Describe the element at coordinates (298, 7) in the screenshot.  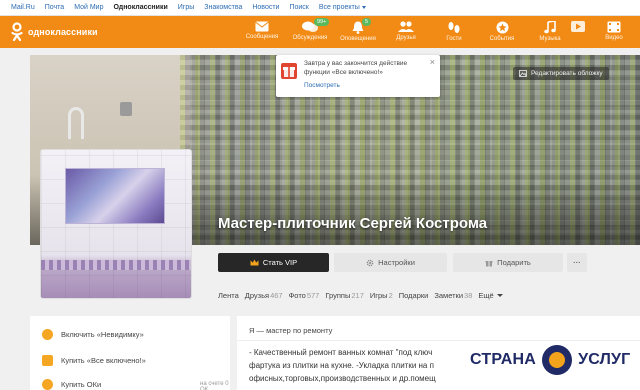
I see `portal-link-search: Поиск` at that location.